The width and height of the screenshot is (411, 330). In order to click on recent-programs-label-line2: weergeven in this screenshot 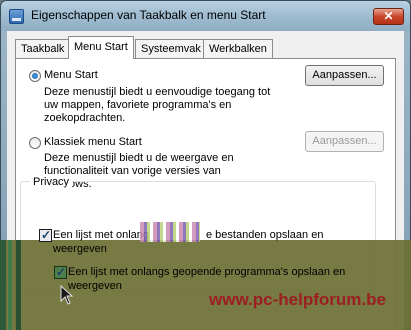, I will do `click(95, 286)`.